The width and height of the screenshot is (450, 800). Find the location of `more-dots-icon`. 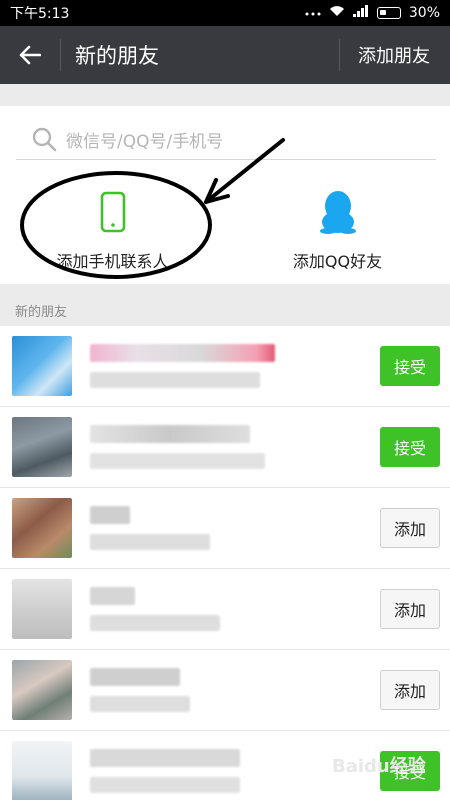

more-dots-icon is located at coordinates (313, 13).